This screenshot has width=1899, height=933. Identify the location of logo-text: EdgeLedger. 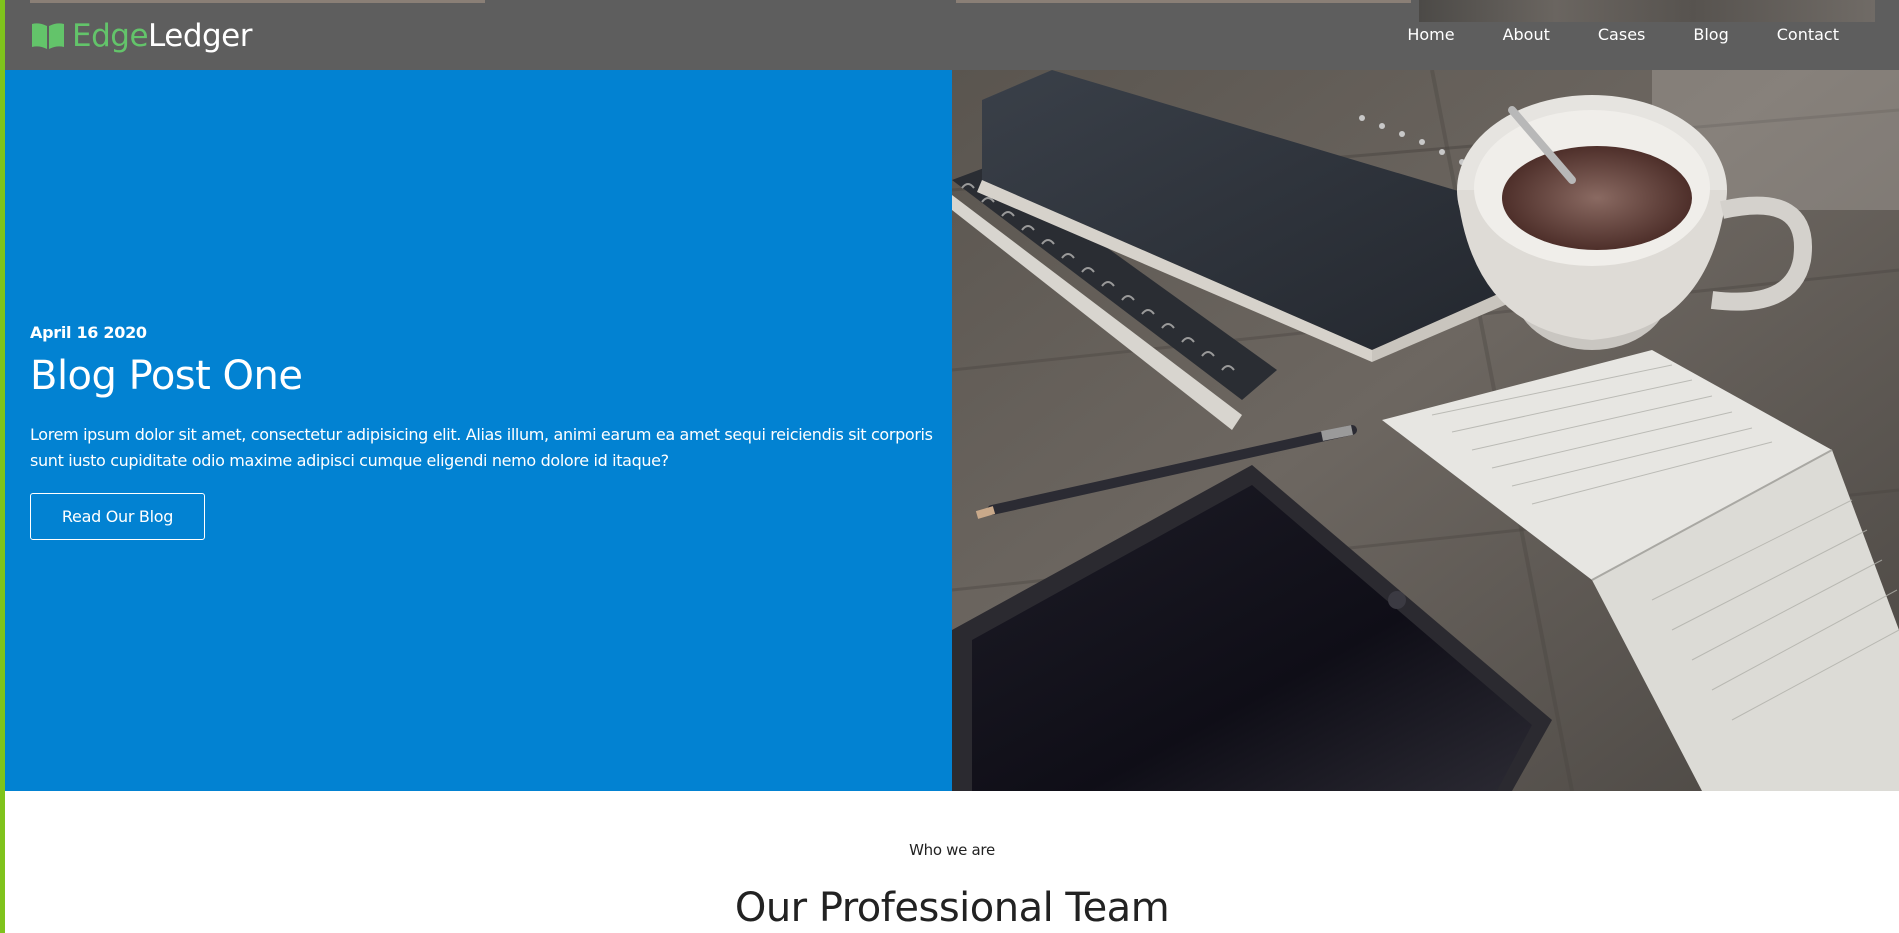
(162, 35).